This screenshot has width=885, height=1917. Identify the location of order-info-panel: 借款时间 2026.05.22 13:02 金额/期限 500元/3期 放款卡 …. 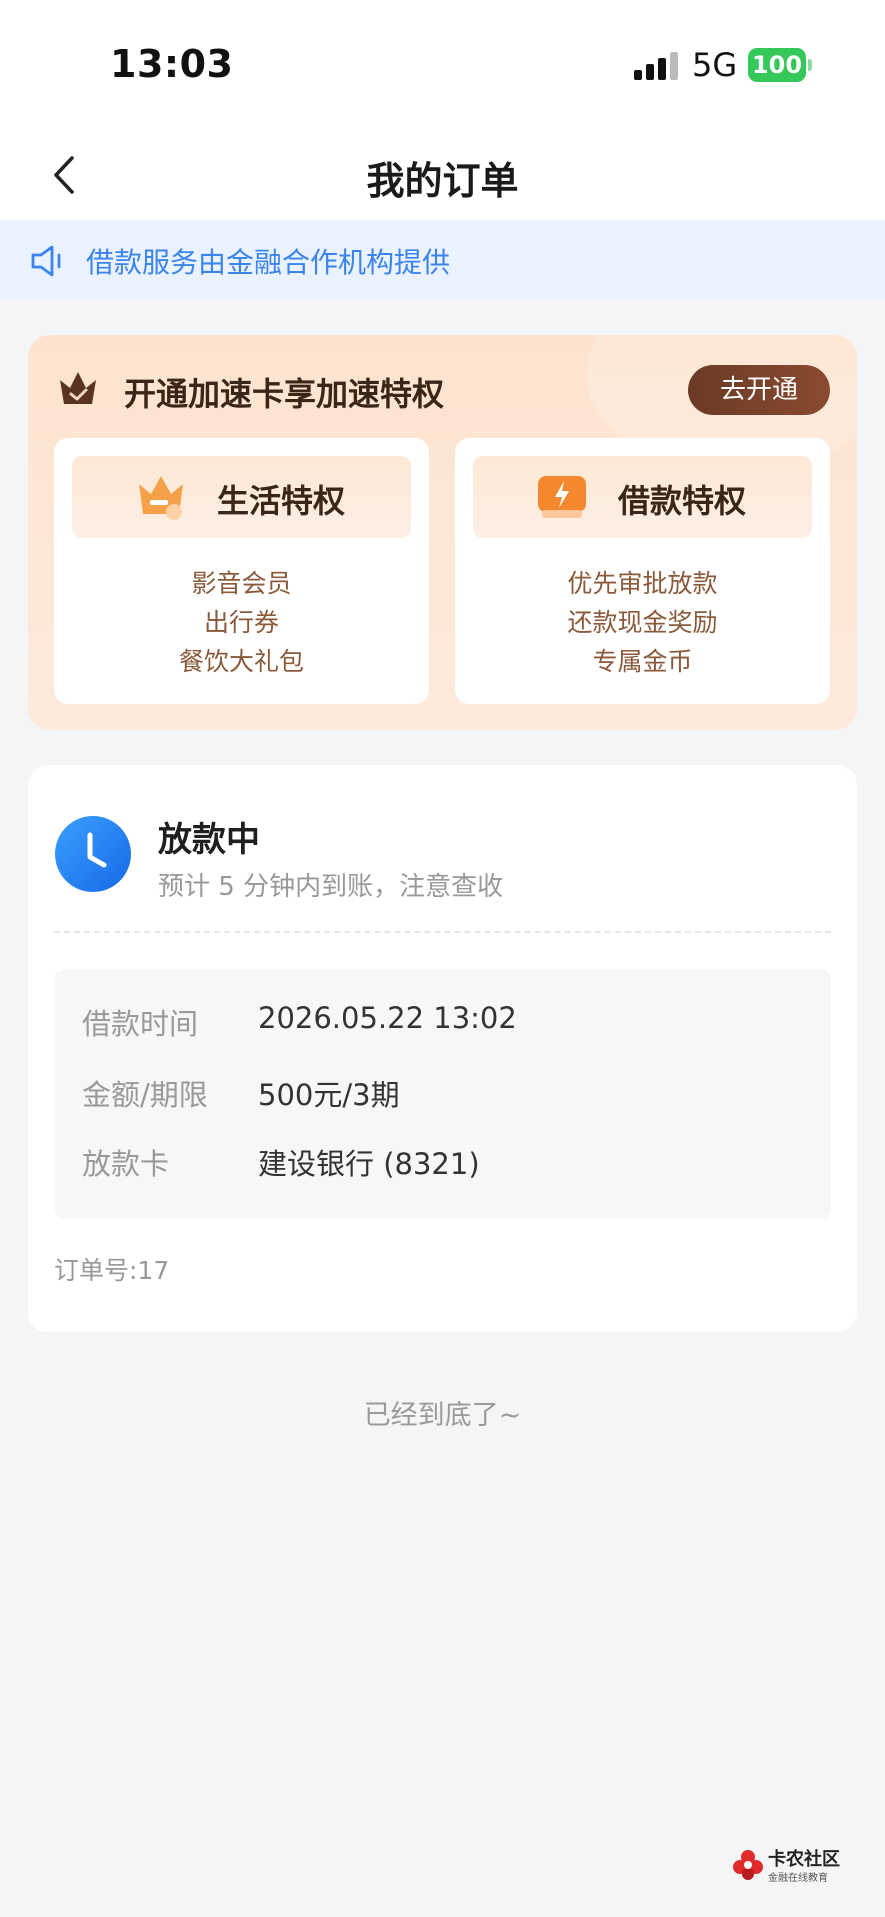
(442, 1094).